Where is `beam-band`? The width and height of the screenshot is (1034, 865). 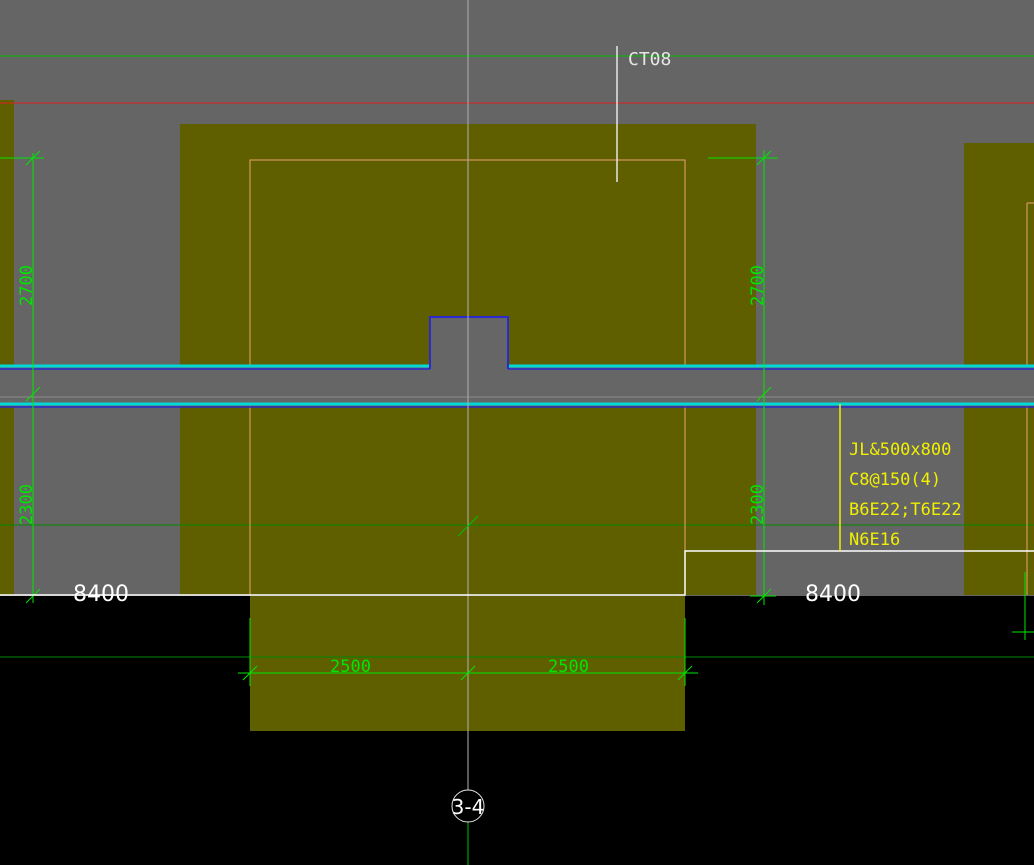 beam-band is located at coordinates (517, 386).